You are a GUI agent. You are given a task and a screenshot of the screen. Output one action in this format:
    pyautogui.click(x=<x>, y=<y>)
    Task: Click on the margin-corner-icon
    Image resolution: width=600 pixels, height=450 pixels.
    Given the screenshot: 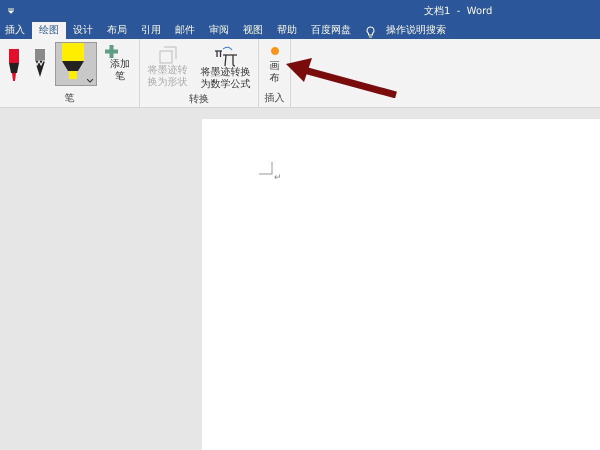 What is the action you would take?
    pyautogui.click(x=266, y=168)
    